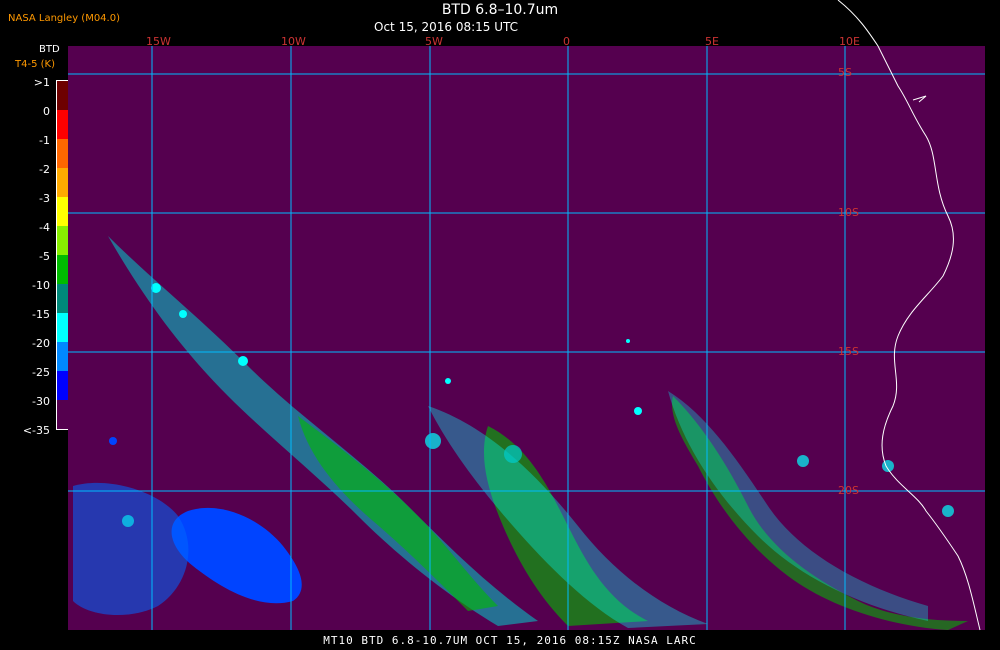 This screenshot has width=1000, height=650. What do you see at coordinates (26, 325) in the screenshot?
I see `legend-labels: >1 0 -1 -2 -3 -4 -5 -10 -15 -20 -25 -30 <-35` at bounding box center [26, 325].